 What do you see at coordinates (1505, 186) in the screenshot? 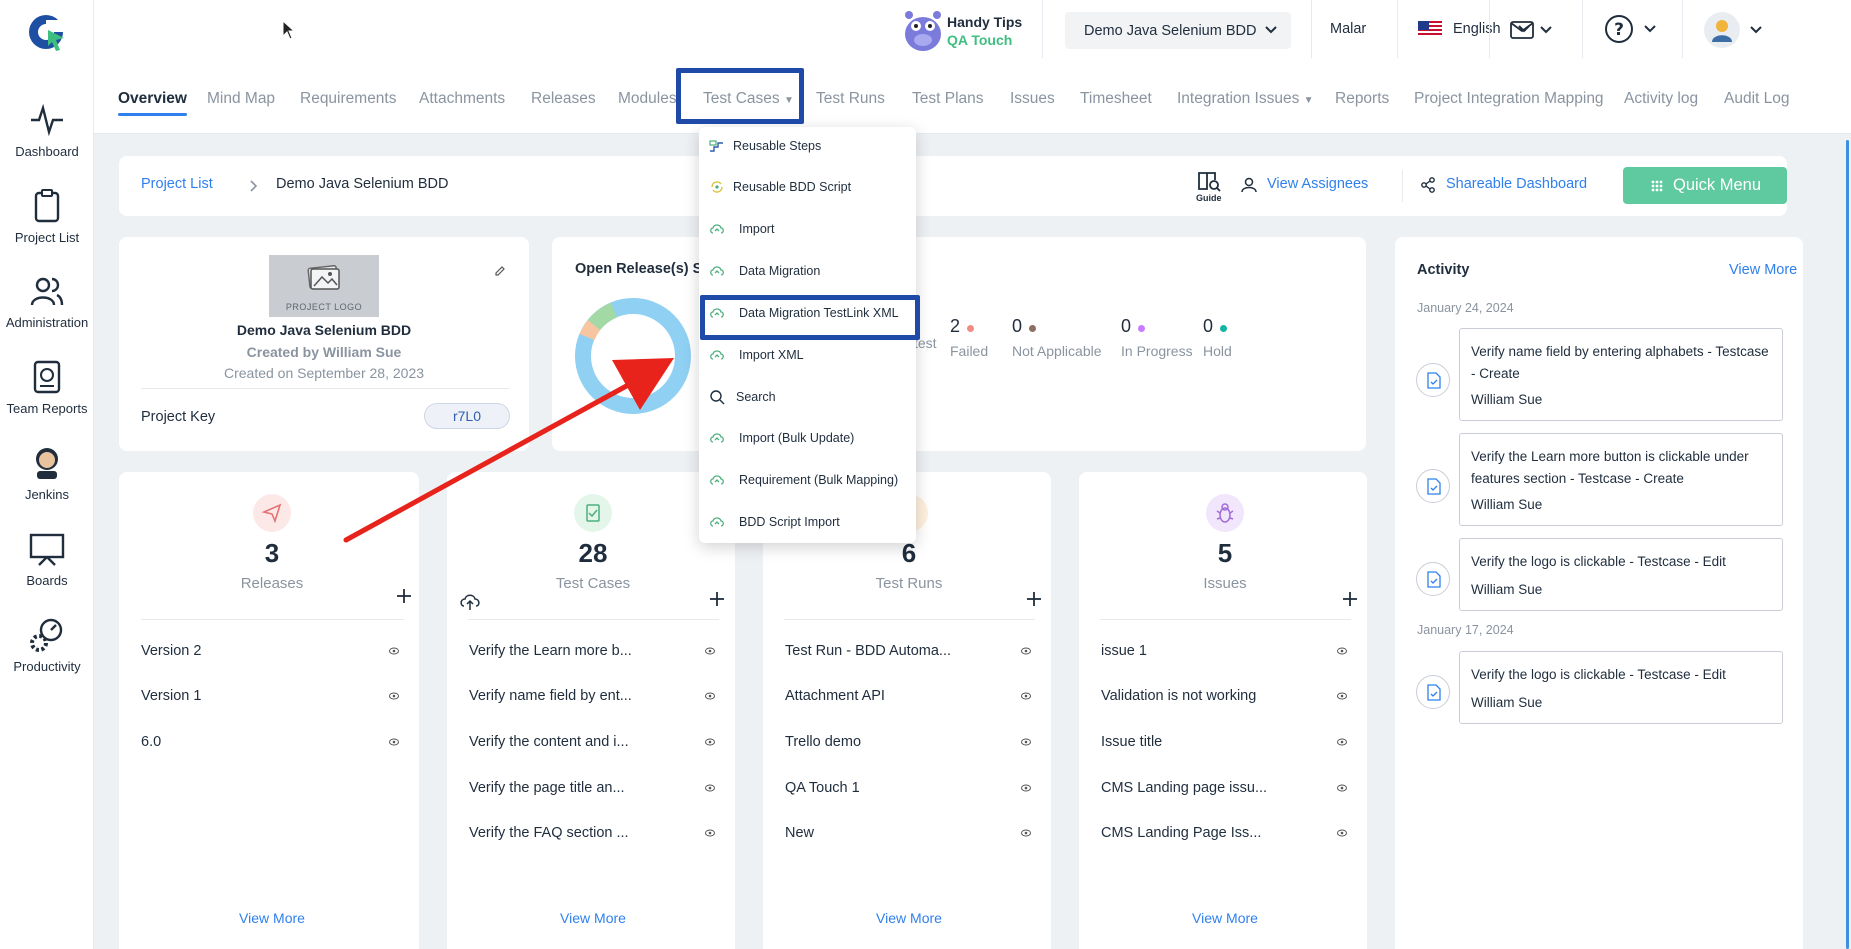
I see `shareable-dashboard-button: Shareable Dashboard` at bounding box center [1505, 186].